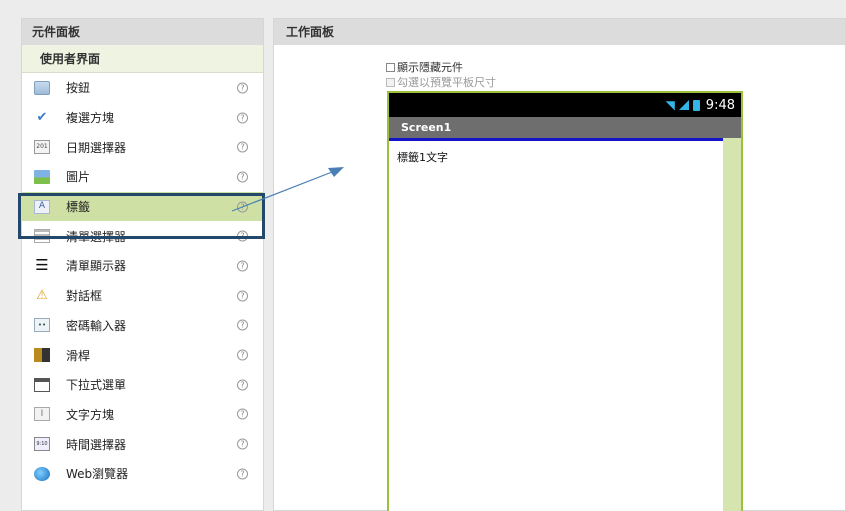 The width and height of the screenshot is (846, 511). Describe the element at coordinates (42, 444) in the screenshot. I see `clock-icon: 9:10` at that location.